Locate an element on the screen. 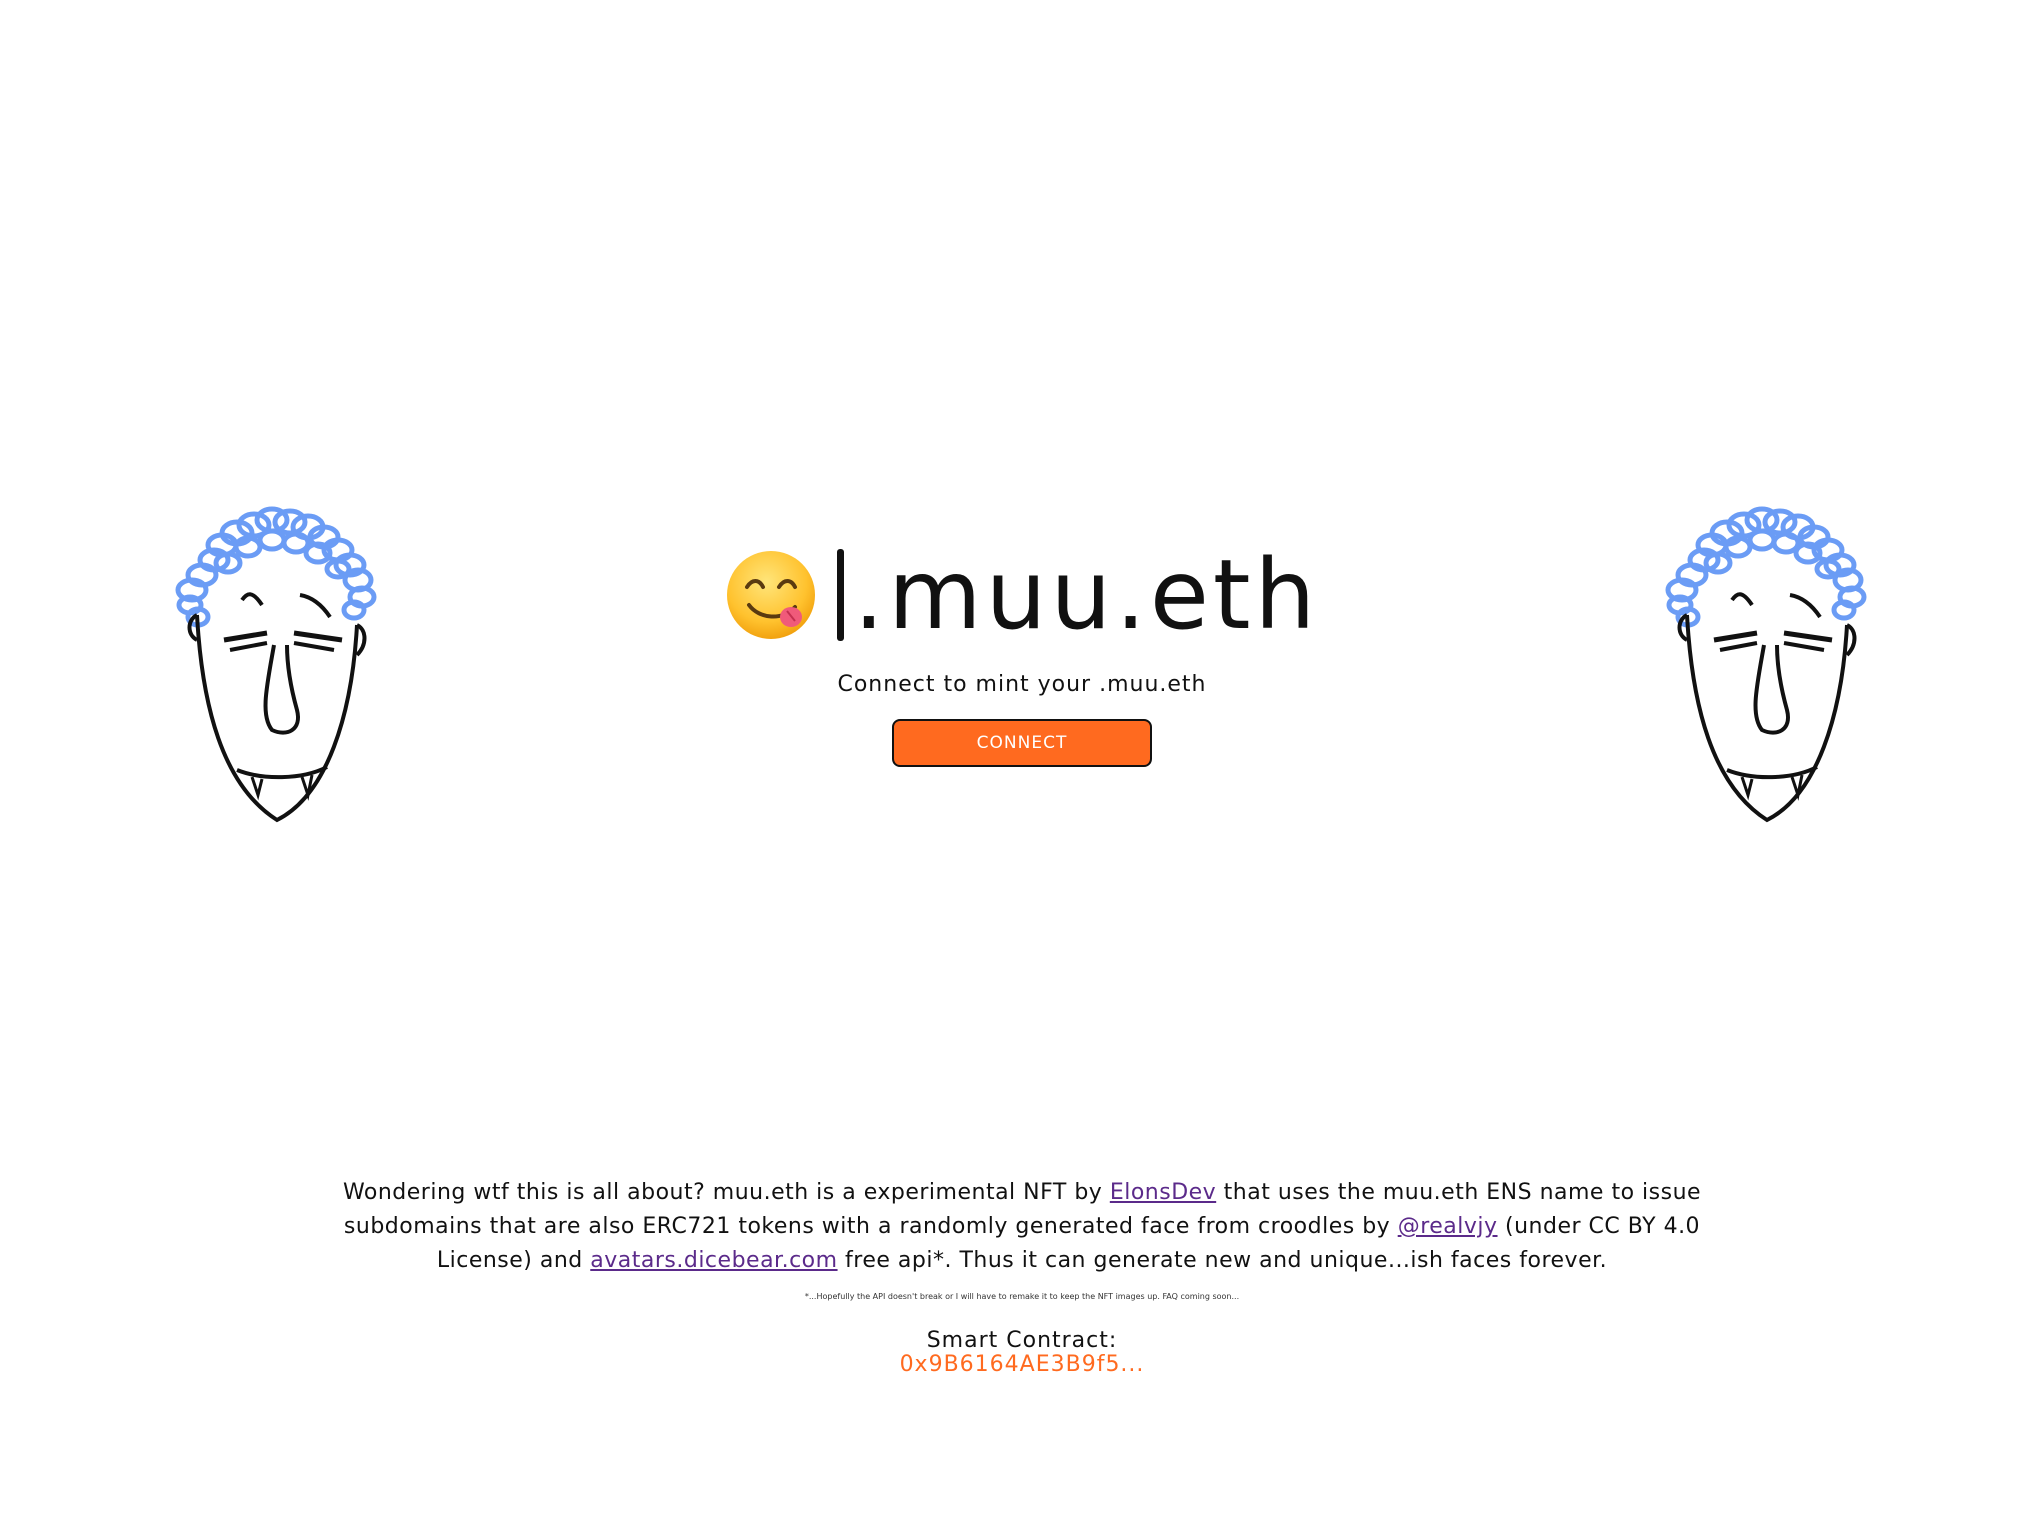  title-row: .muu.eth is located at coordinates (1022, 595).